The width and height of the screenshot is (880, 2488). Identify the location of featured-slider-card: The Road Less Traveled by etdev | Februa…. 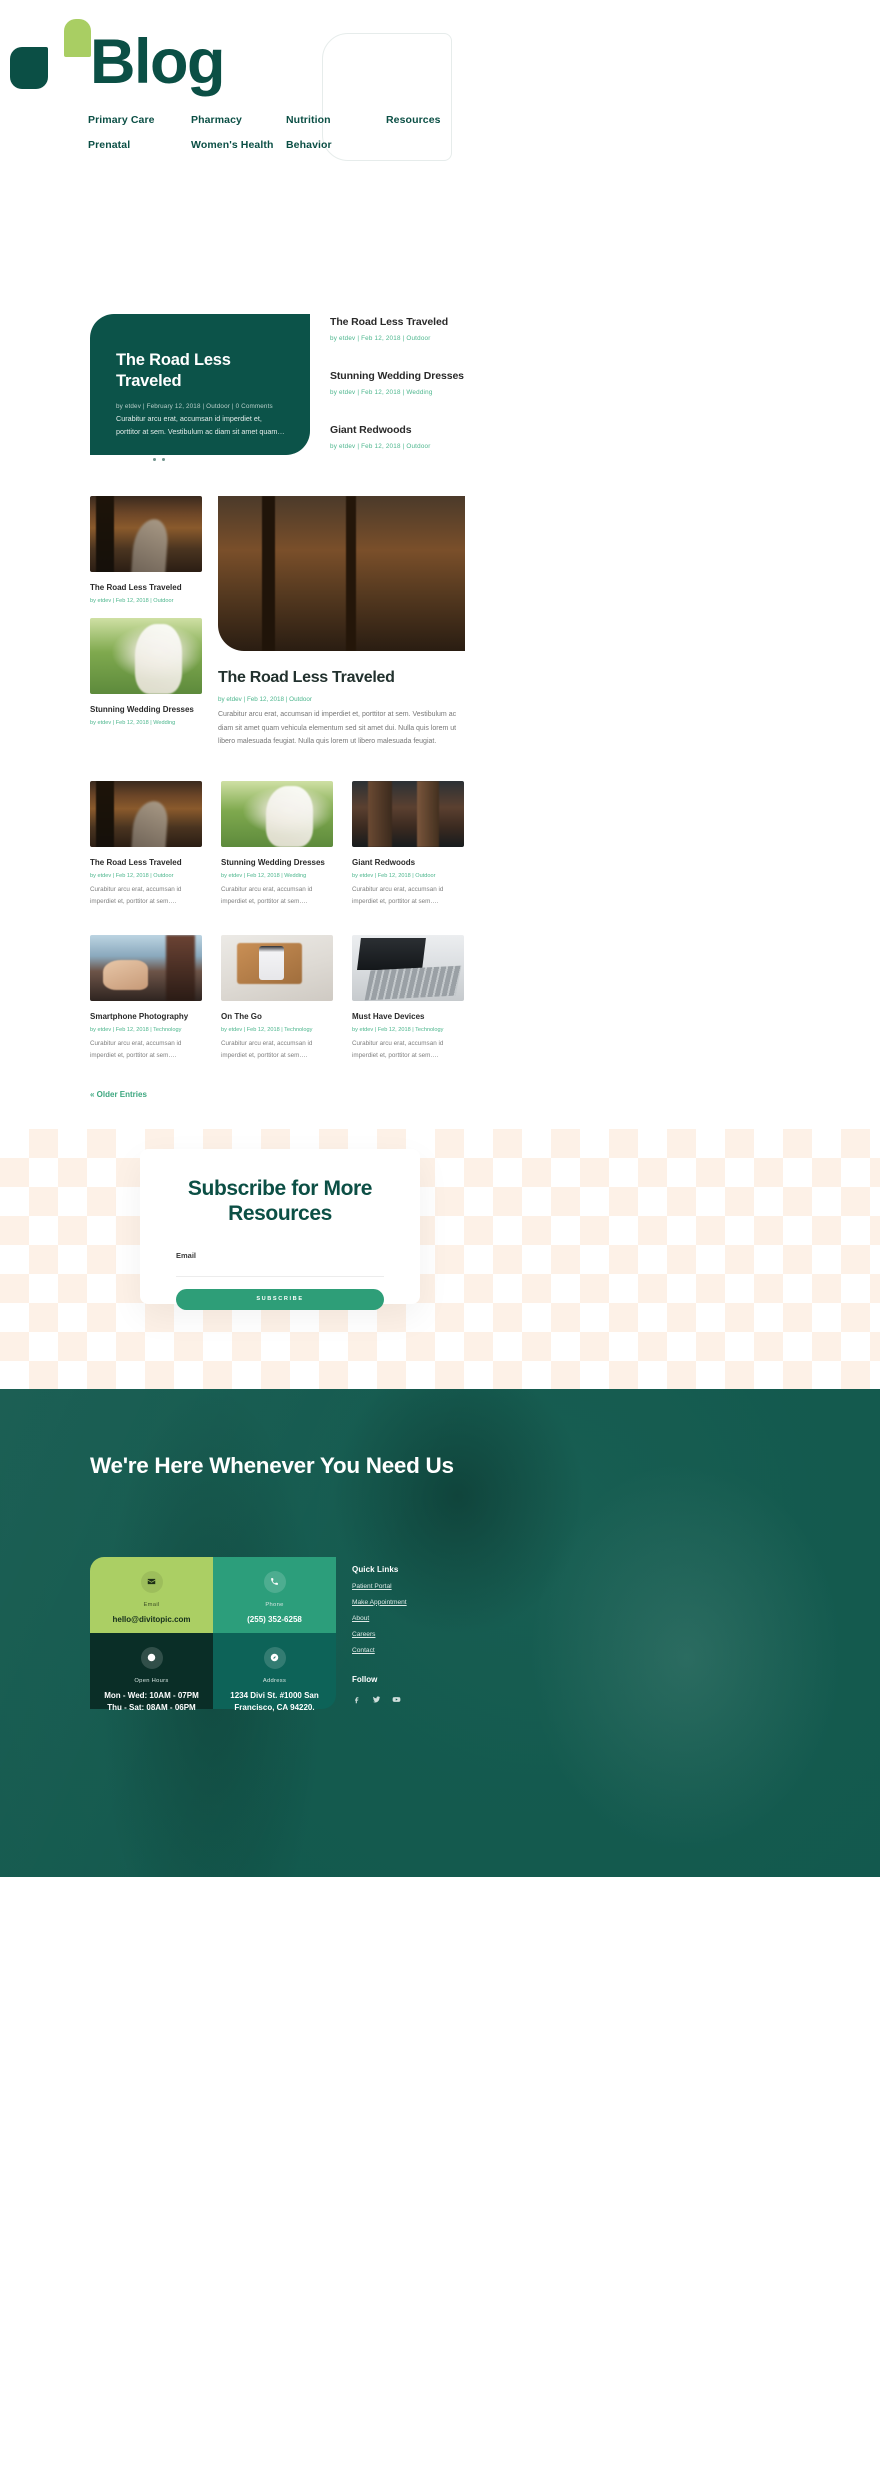
(200, 384).